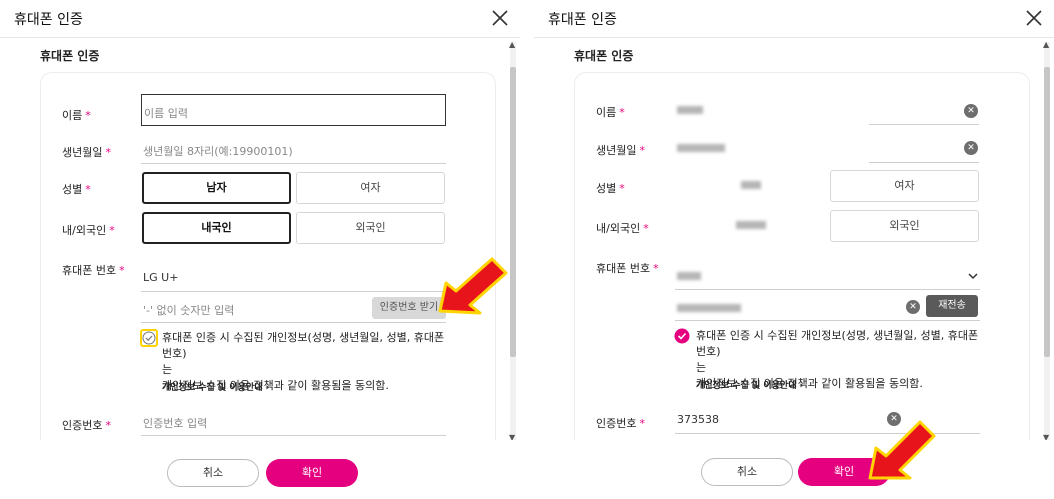  I want to click on name-input, so click(827, 109).